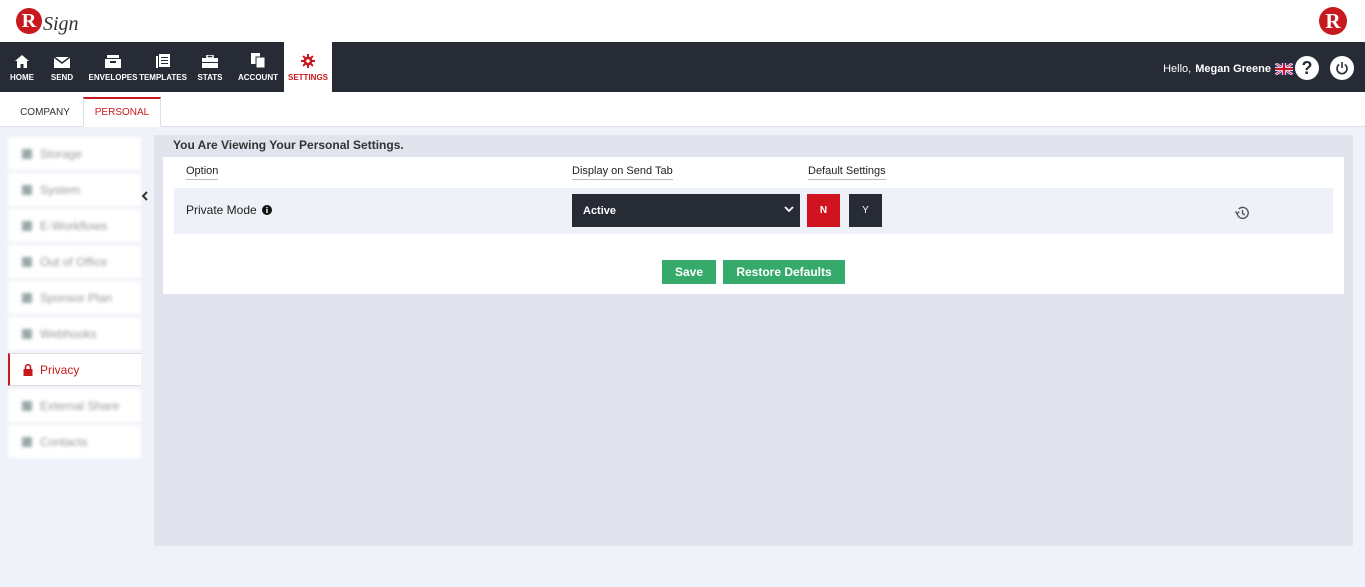 The width and height of the screenshot is (1365, 587). I want to click on user-name: Megan Greene, so click(1233, 69).